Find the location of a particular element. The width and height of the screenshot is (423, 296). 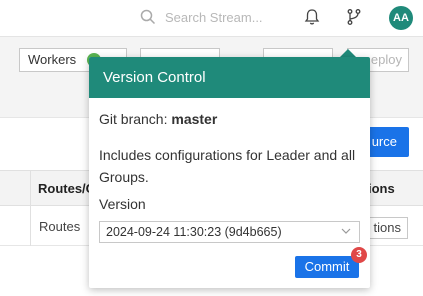

commit-button: Commit is located at coordinates (327, 267).